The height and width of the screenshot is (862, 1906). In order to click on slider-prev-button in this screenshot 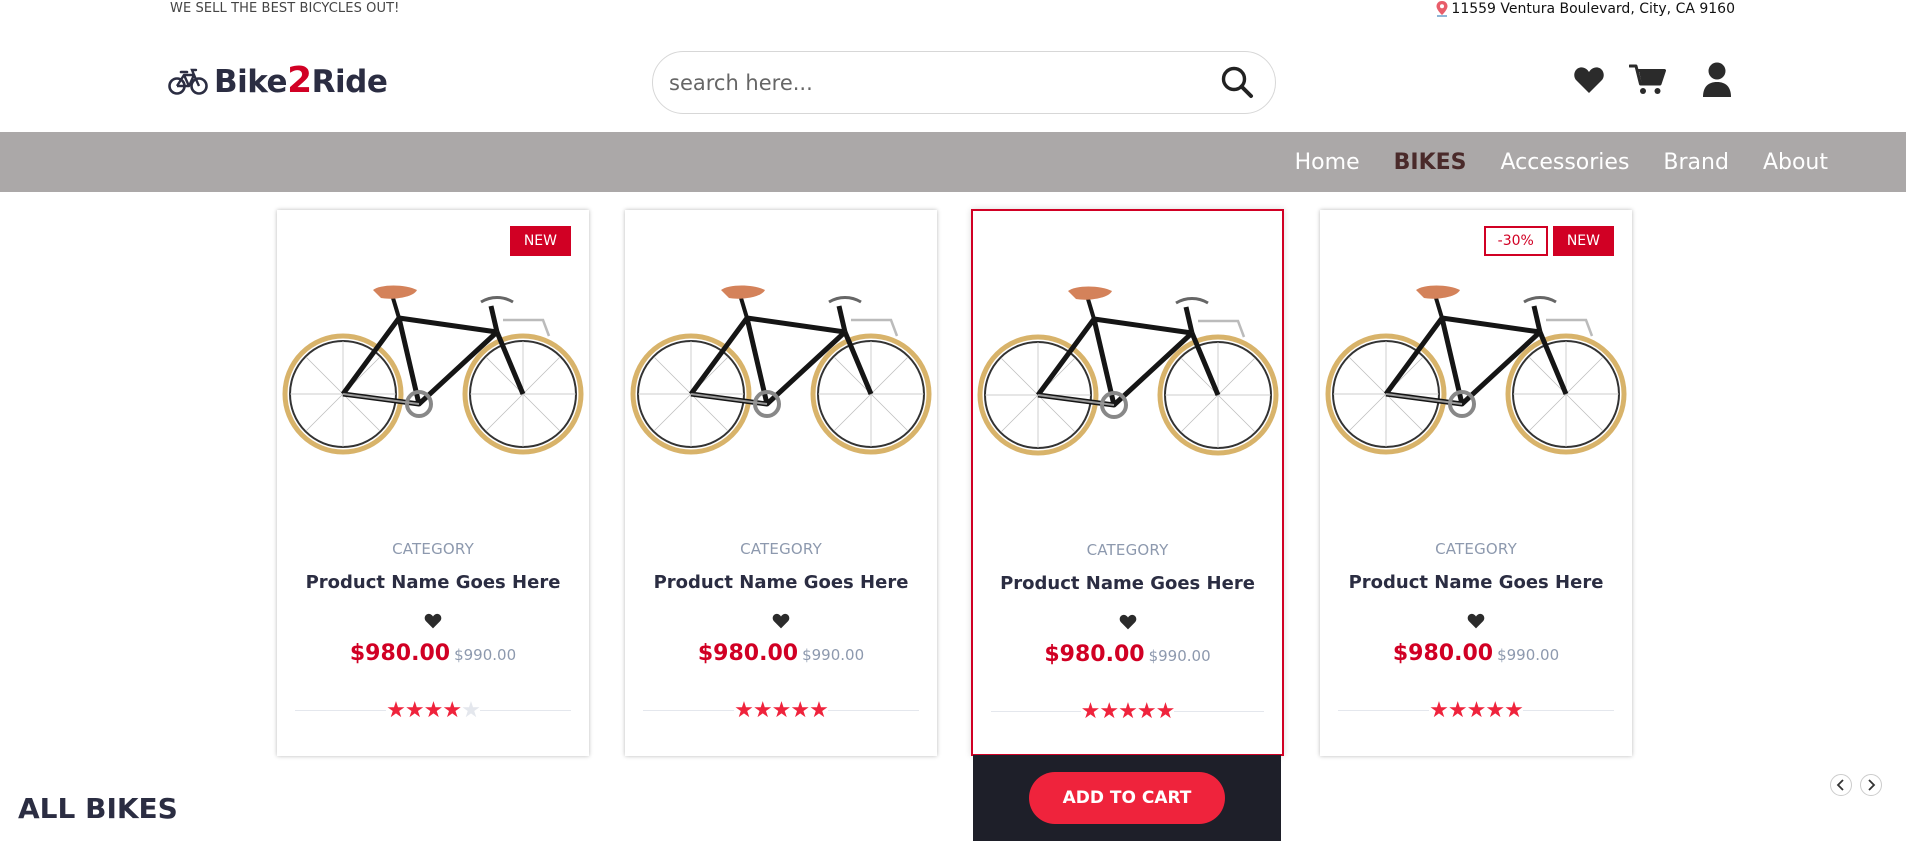, I will do `click(1841, 785)`.